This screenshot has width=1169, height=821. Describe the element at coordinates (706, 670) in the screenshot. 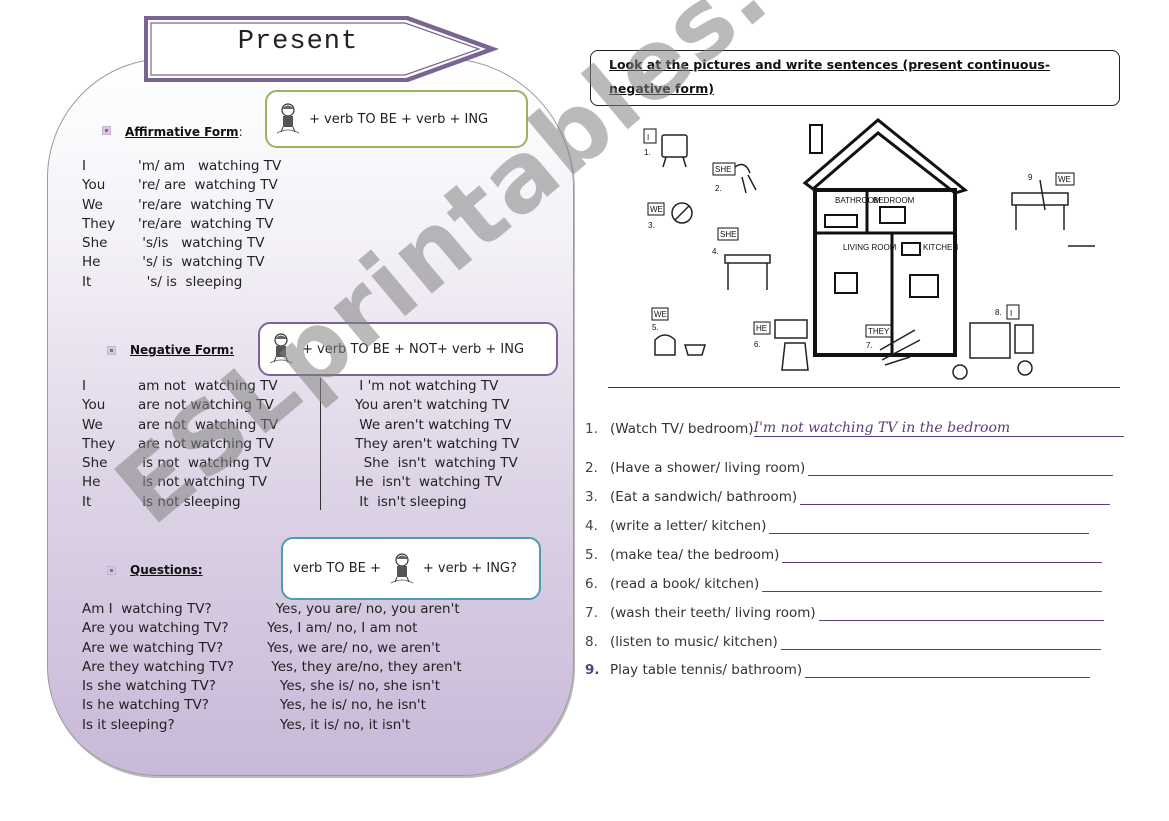

I see `exercise-prompt: Play table tennis/ bathroom)` at that location.